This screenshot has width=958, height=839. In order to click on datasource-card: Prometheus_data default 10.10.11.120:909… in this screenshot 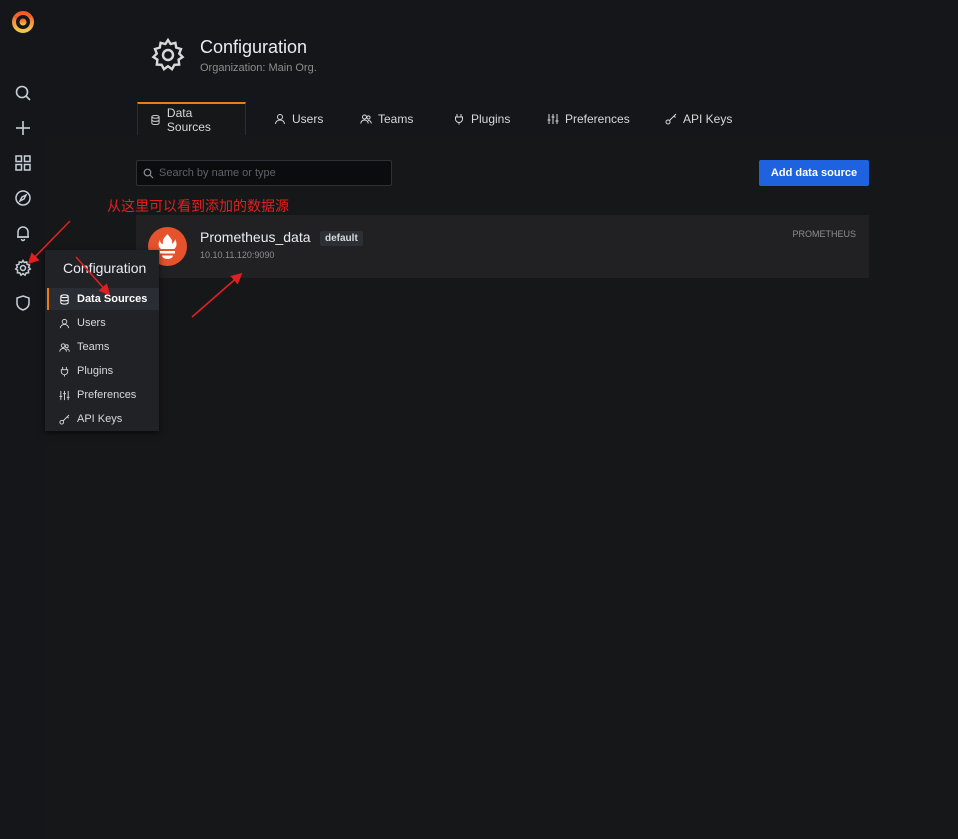, I will do `click(502, 246)`.